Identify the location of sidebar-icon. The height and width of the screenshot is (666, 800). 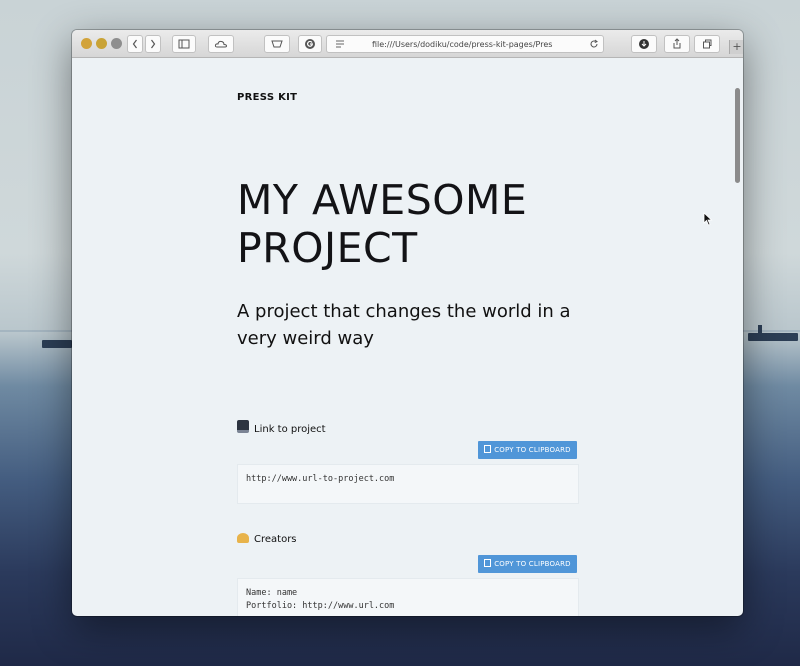
(184, 44).